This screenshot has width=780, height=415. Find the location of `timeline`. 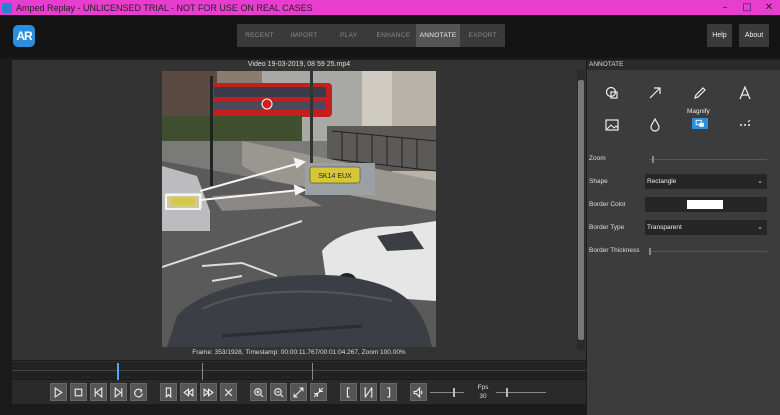

timeline is located at coordinates (299, 370).